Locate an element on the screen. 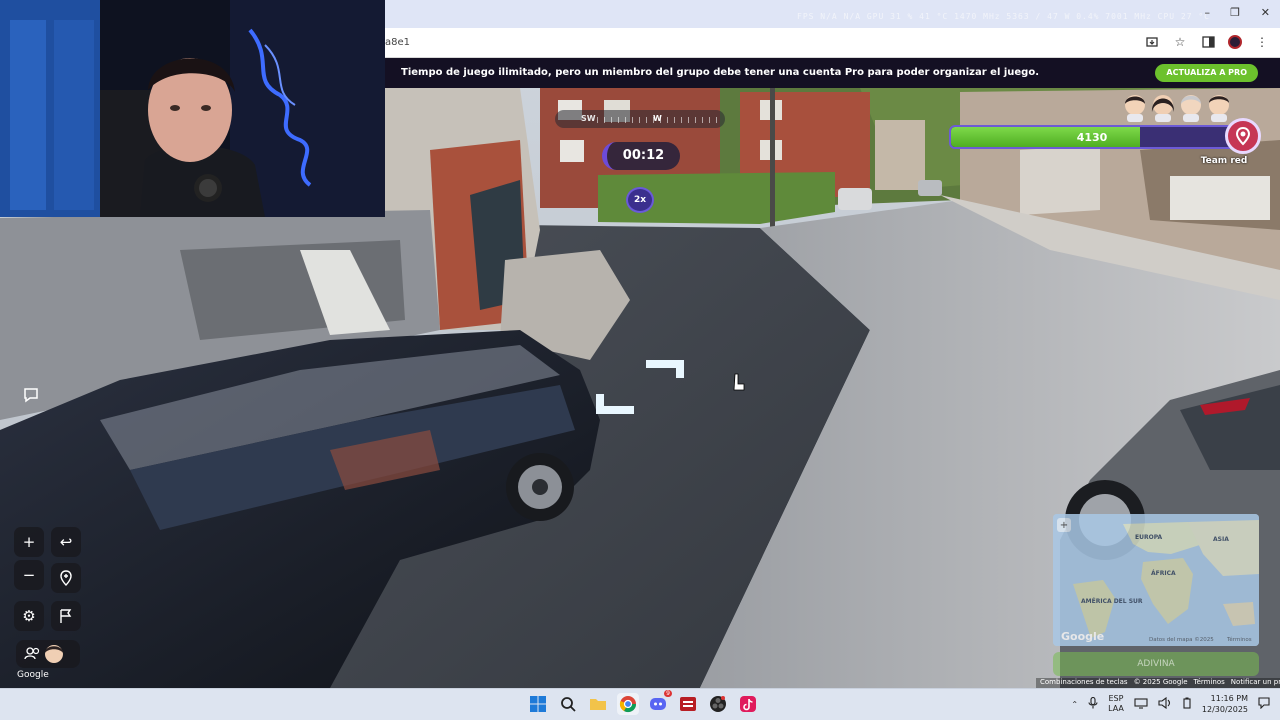  notifications-icon is located at coordinates (1264, 704).